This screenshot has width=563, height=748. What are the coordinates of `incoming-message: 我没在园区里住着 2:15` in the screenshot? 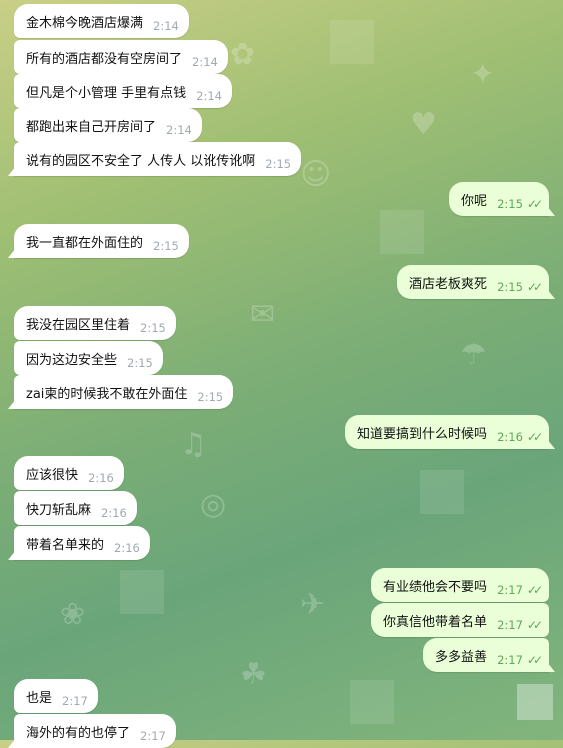 It's located at (95, 323).